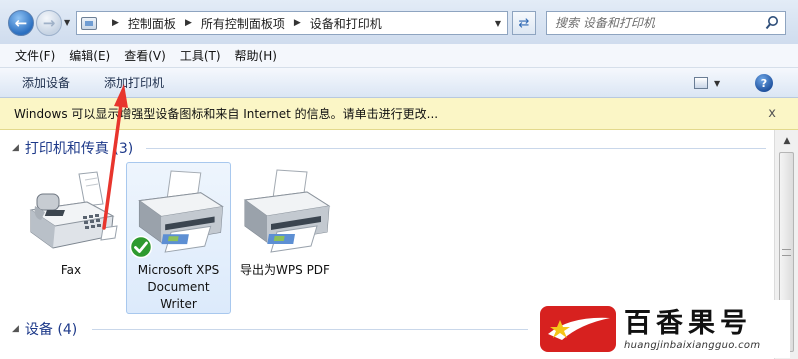 This screenshot has height=359, width=798. What do you see at coordinates (178, 287) in the screenshot?
I see `device-label-line: Document` at bounding box center [178, 287].